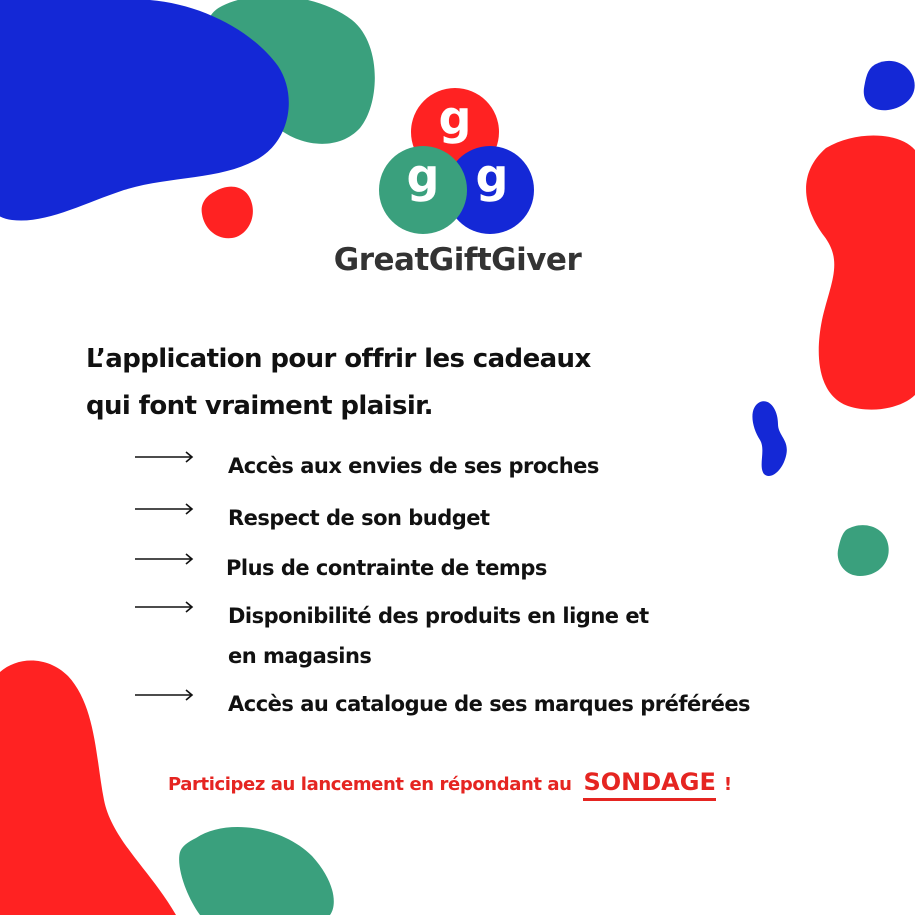 The image size is (915, 915). Describe the element at coordinates (492, 176) in the screenshot. I see `logo-letter-right: g` at that location.